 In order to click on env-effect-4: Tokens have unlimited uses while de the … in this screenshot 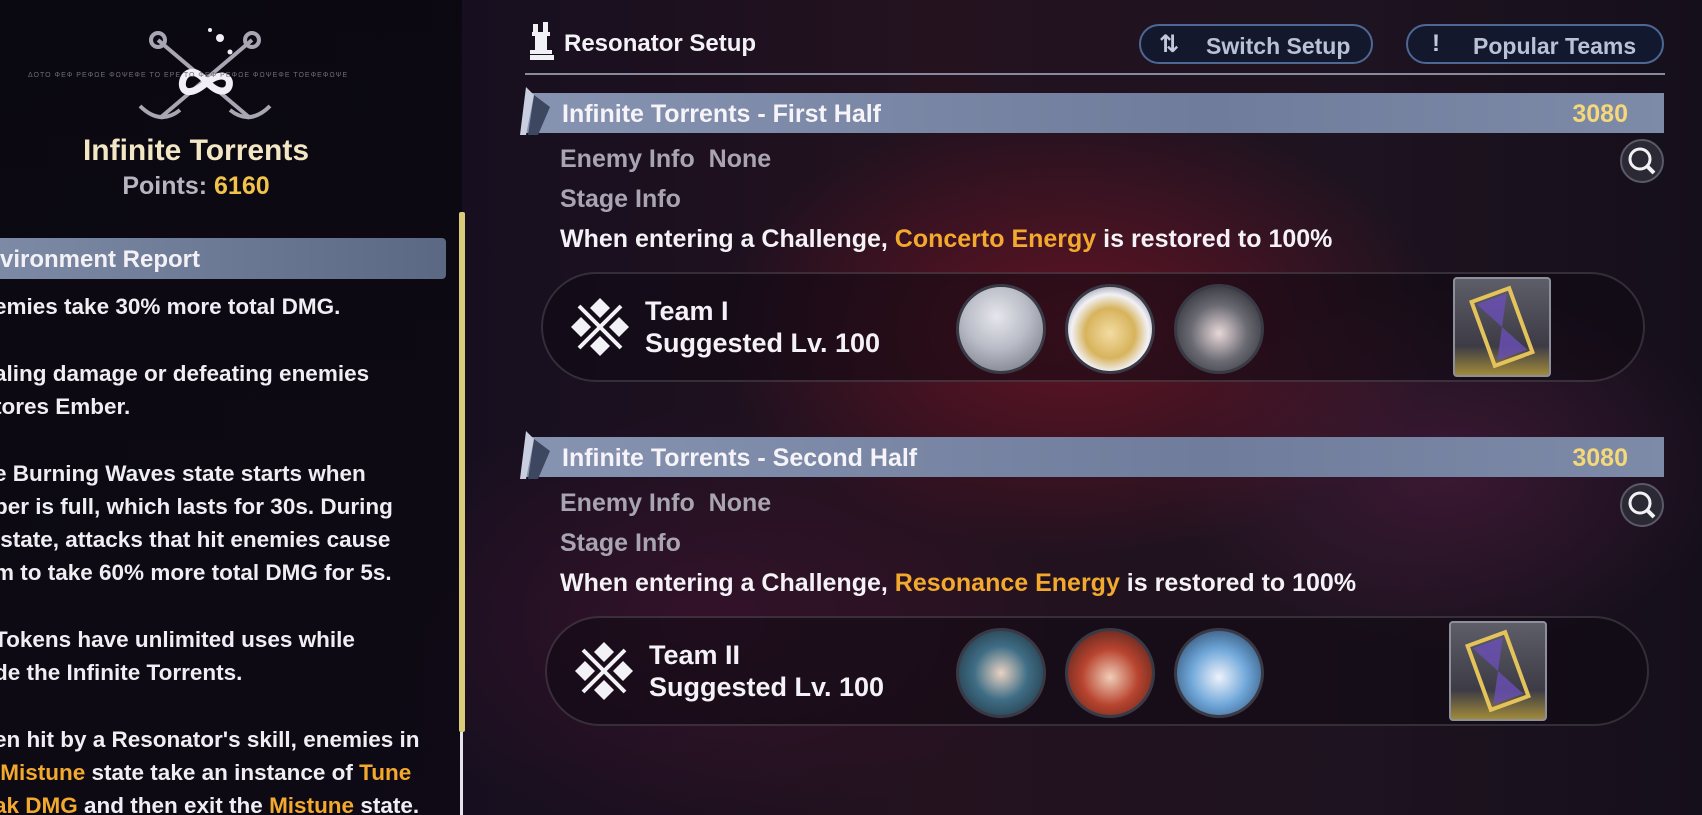, I will do `click(177, 656)`.